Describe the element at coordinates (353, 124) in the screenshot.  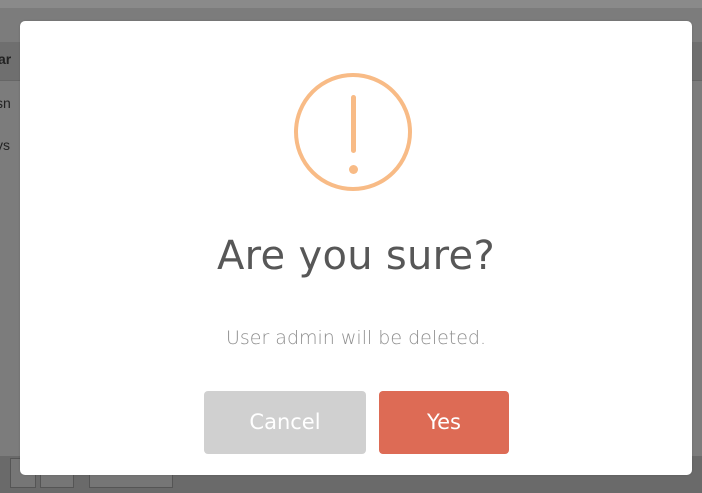
I see `exclamation-bar` at that location.